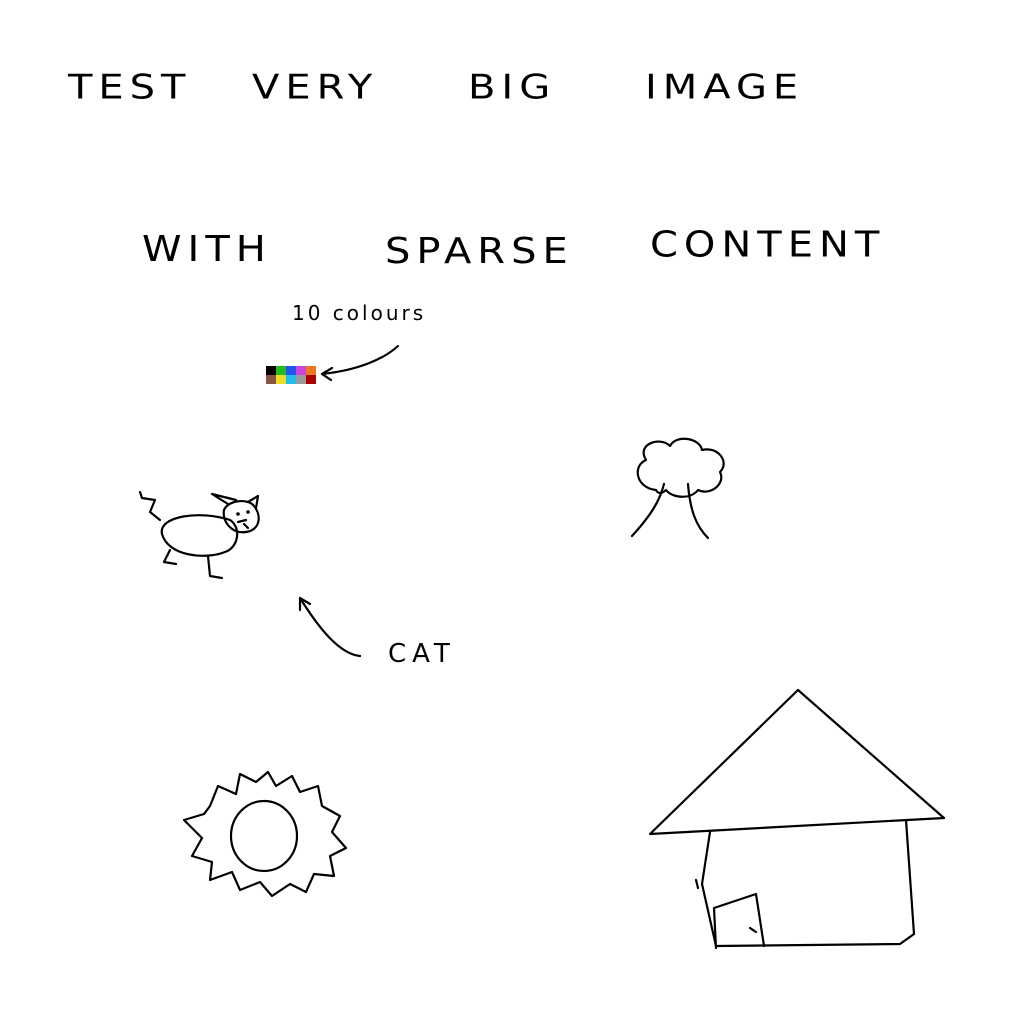  What do you see at coordinates (512, 86) in the screenshot?
I see `title-word-big: BIG` at bounding box center [512, 86].